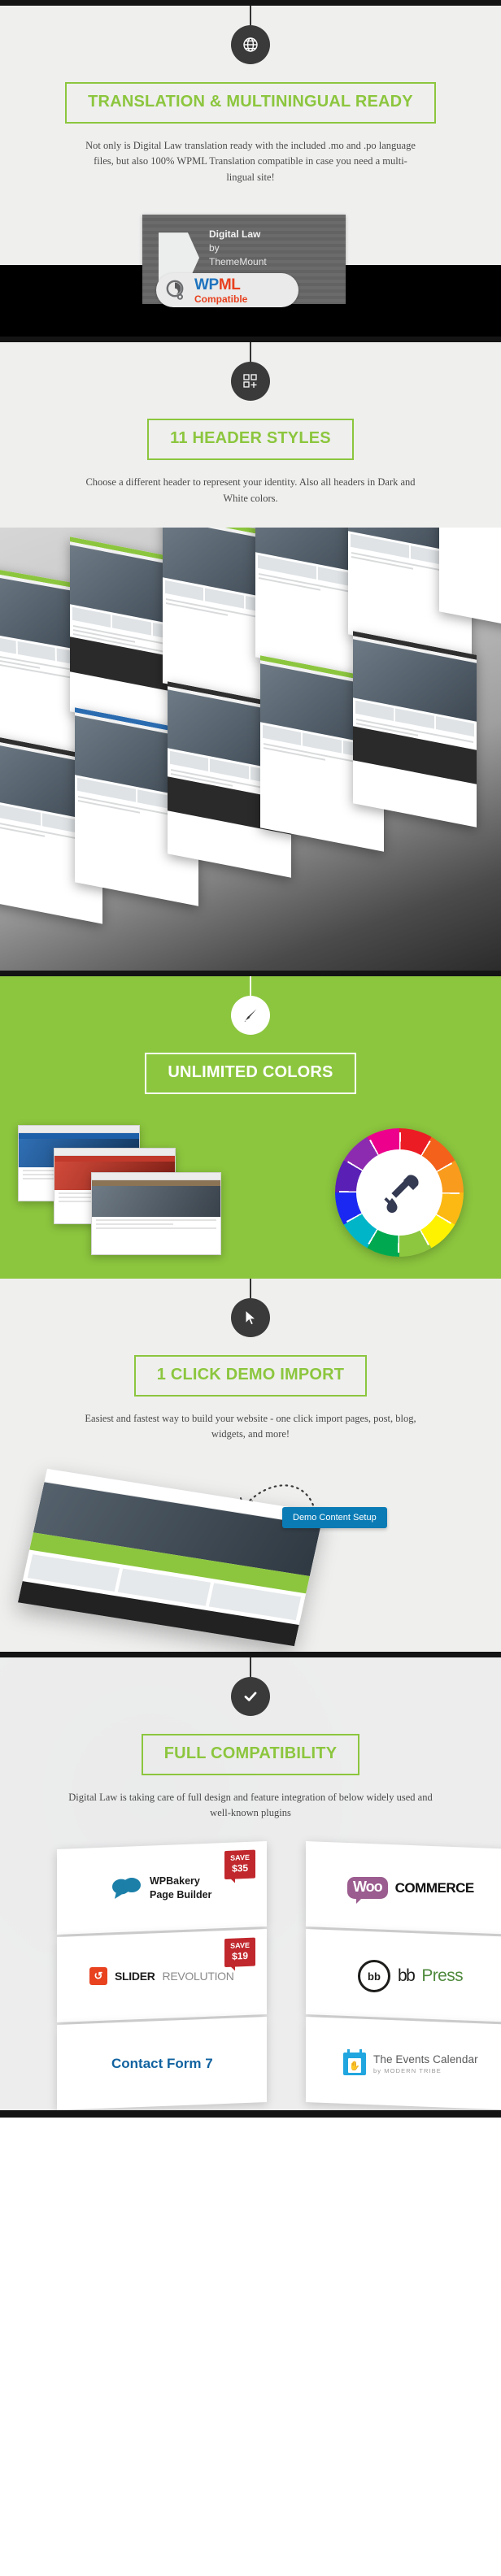  Describe the element at coordinates (335, 1517) in the screenshot. I see `demo-content-setup-button: Demo Content Setup` at that location.